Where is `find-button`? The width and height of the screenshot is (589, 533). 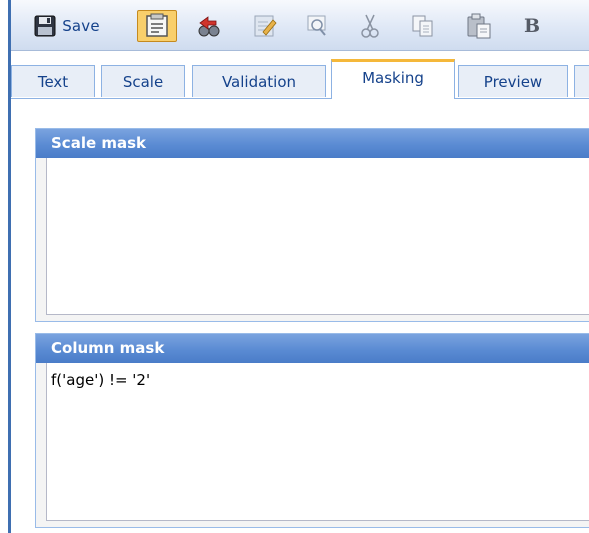
find-button is located at coordinates (318, 26).